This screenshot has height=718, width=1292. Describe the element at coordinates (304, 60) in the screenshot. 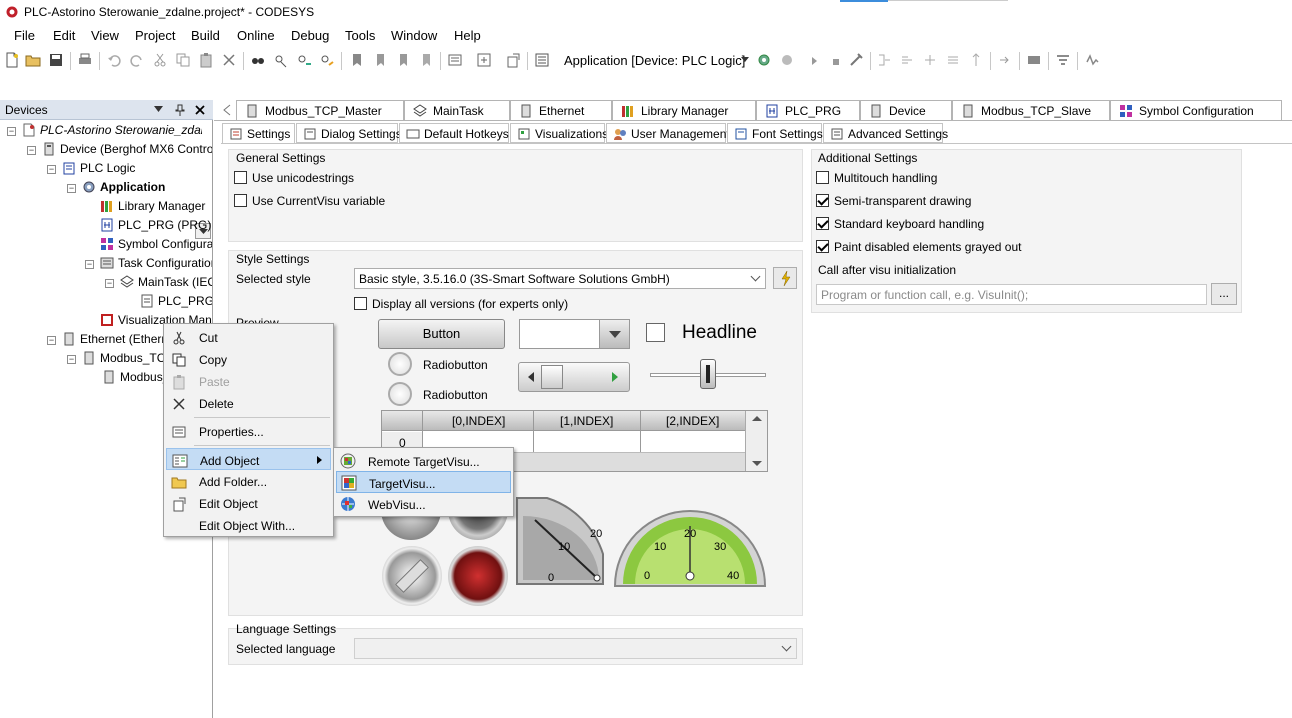

I see `find-next-icon` at that location.